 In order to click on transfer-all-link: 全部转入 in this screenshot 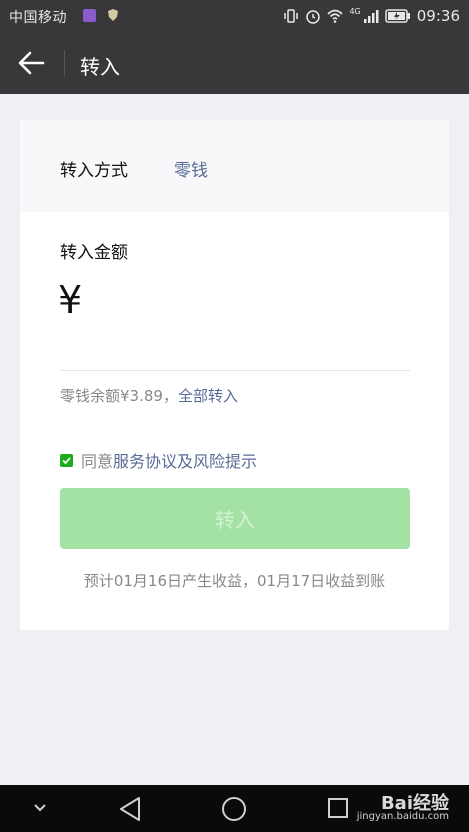, I will do `click(208, 396)`.